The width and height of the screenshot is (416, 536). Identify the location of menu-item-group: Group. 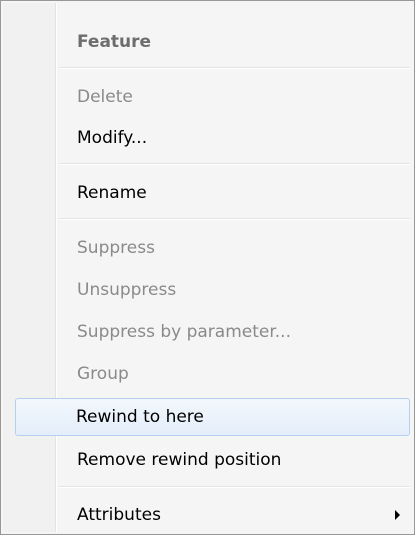
(207, 374).